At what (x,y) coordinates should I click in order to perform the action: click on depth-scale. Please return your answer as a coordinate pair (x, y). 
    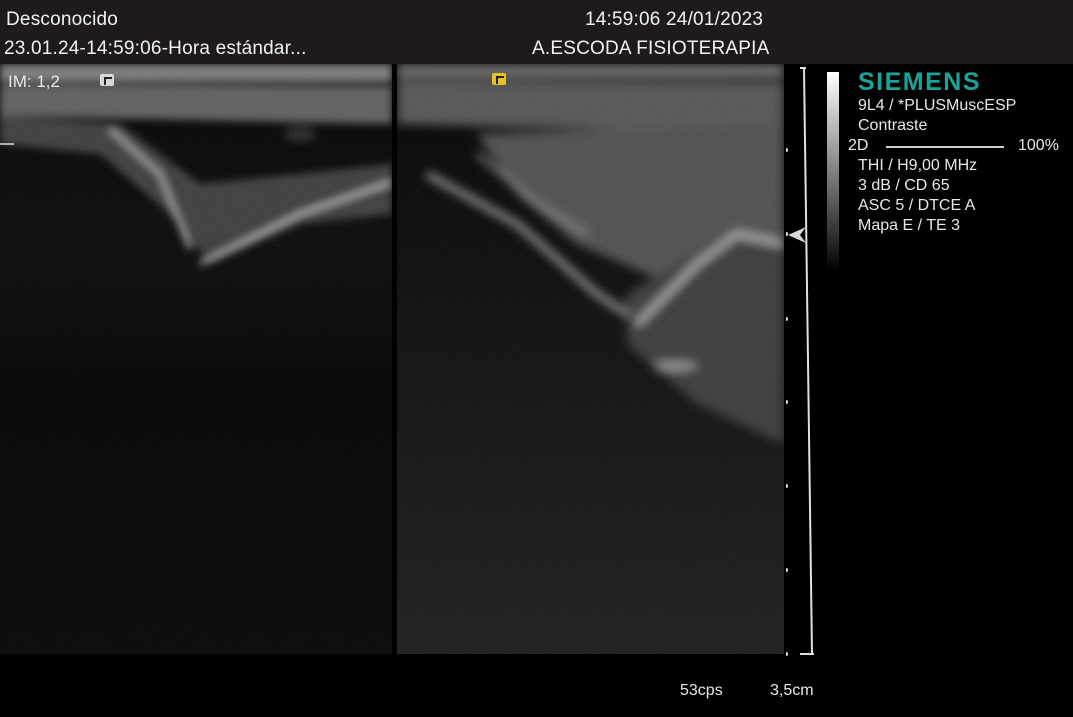
    Looking at the image, I should click on (800, 361).